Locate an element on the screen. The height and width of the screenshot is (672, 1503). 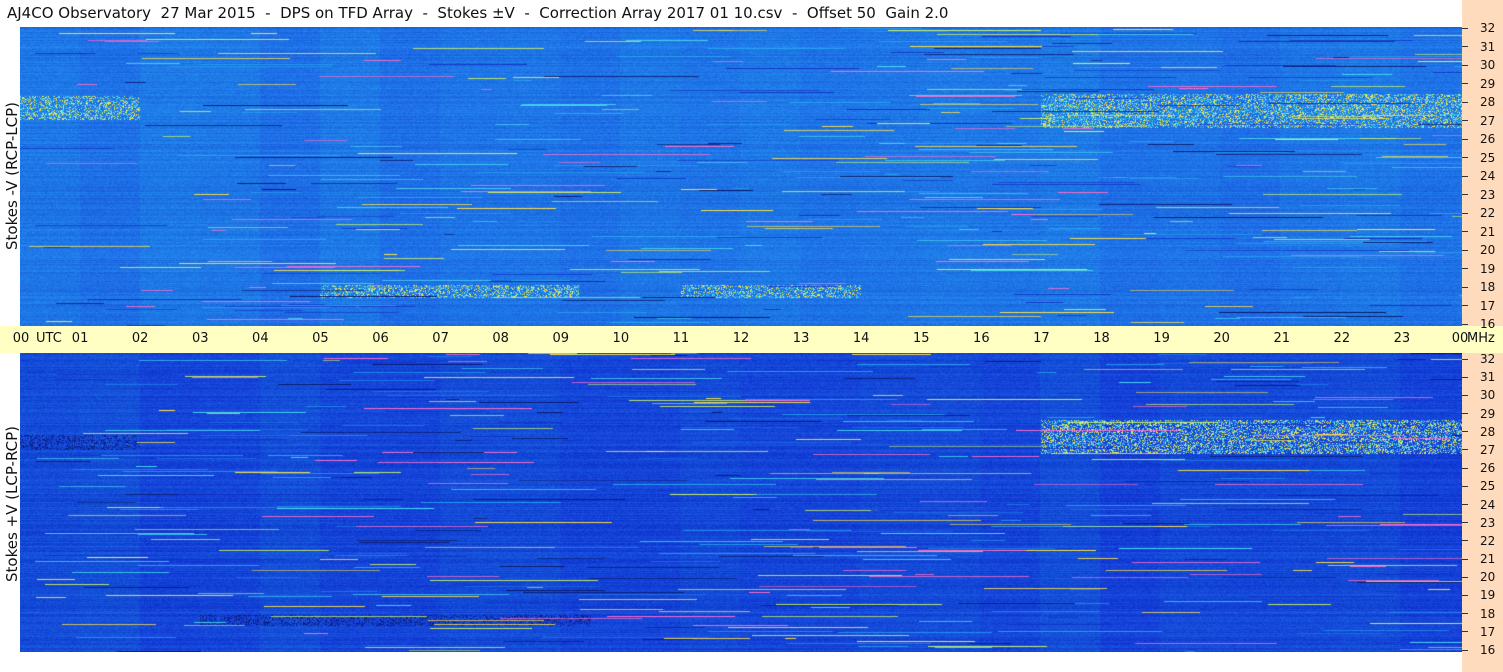
frequency-axis-bottom: 32 31 30 29 28 27 26 25 24 23 22 21 20 19 18 17 16 is located at coordinates (1482, 512).